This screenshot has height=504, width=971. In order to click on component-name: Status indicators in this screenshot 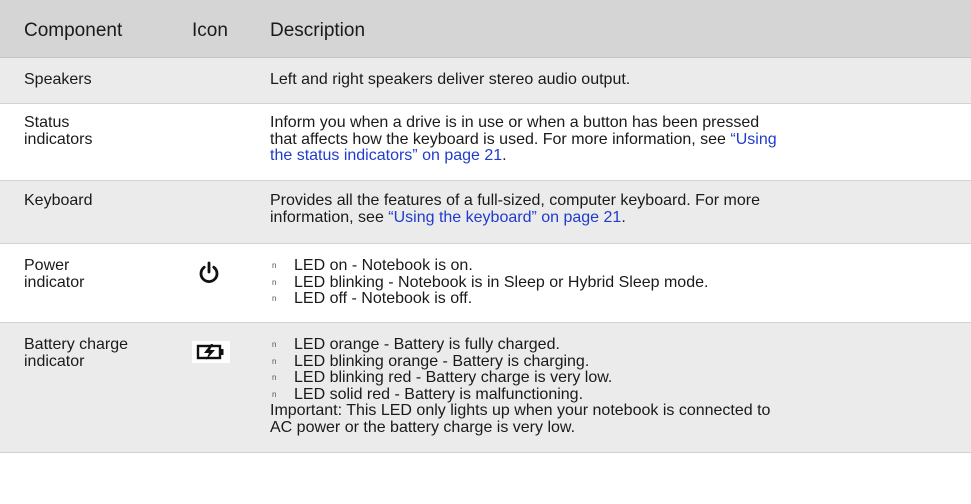, I will do `click(99, 131)`.